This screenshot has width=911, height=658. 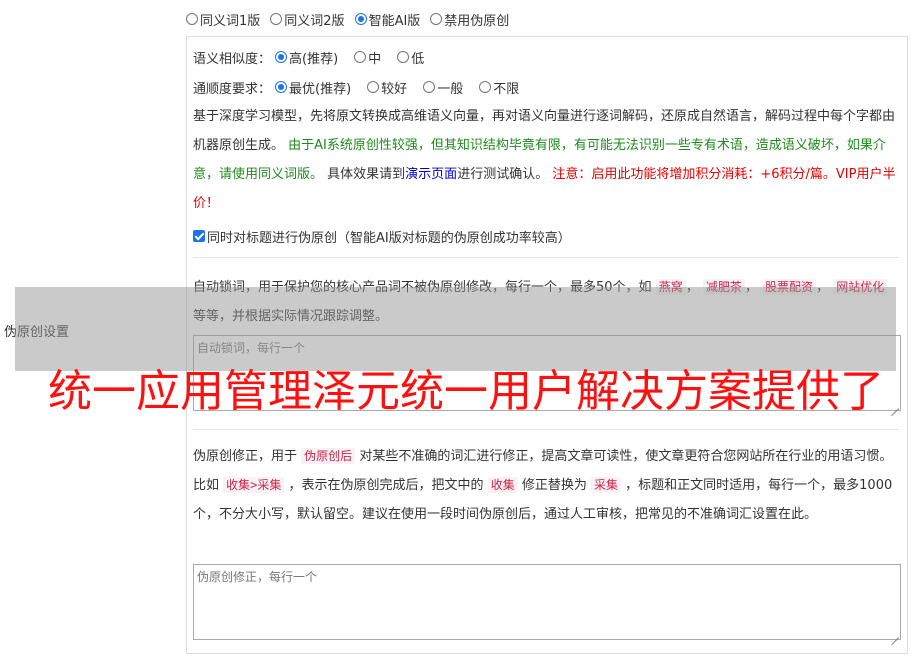 I want to click on fluency-option-label: 一般, so click(x=450, y=89).